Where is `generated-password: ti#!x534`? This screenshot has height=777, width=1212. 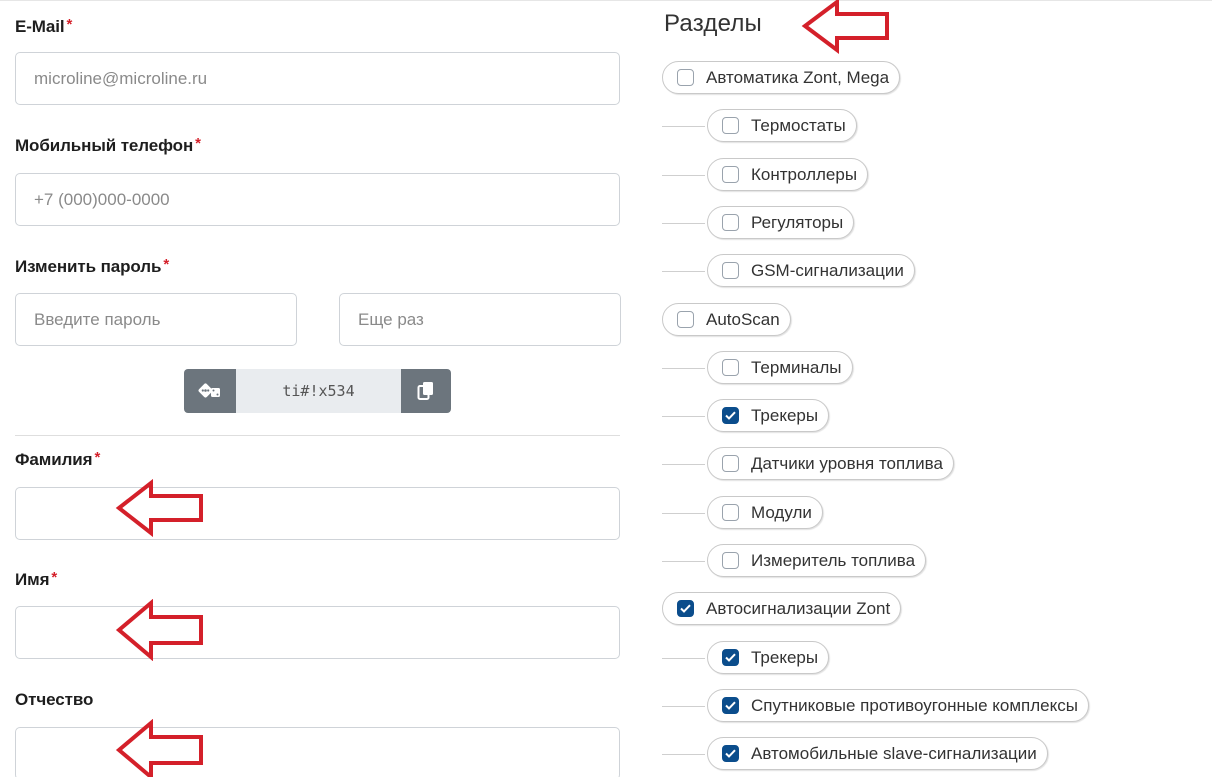 generated-password: ti#!x534 is located at coordinates (318, 391).